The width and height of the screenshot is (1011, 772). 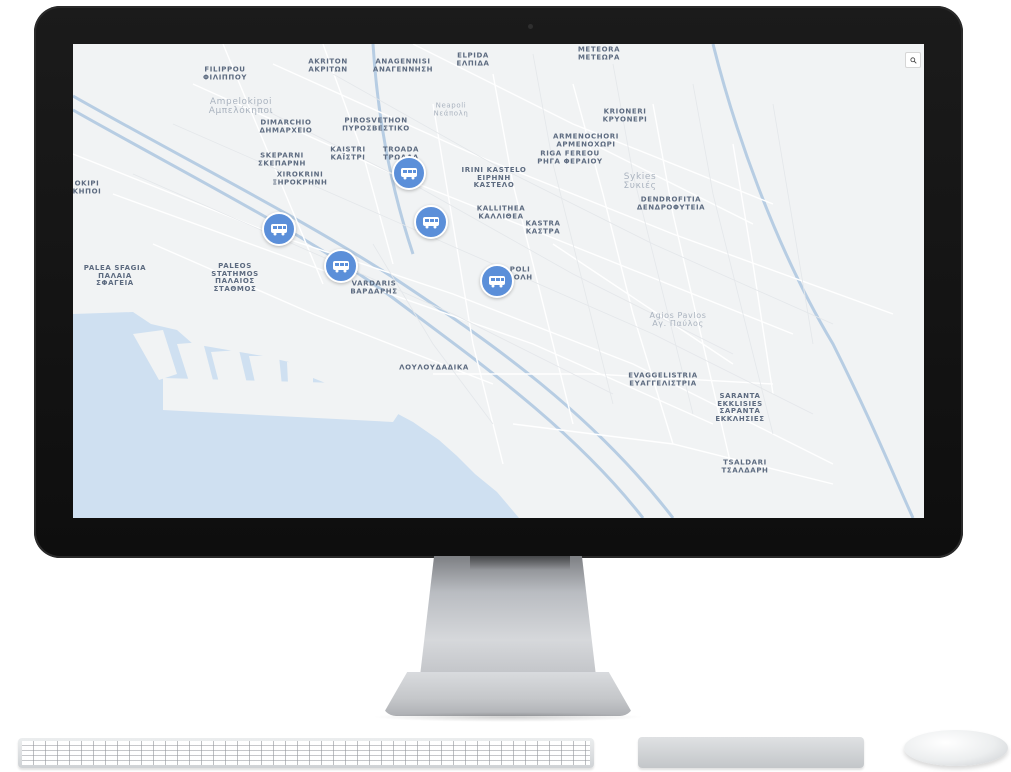 I want to click on label-xirokrini: XIROKRINI ΞΗΡΟΚΡΗΝΗ, so click(x=300, y=178).